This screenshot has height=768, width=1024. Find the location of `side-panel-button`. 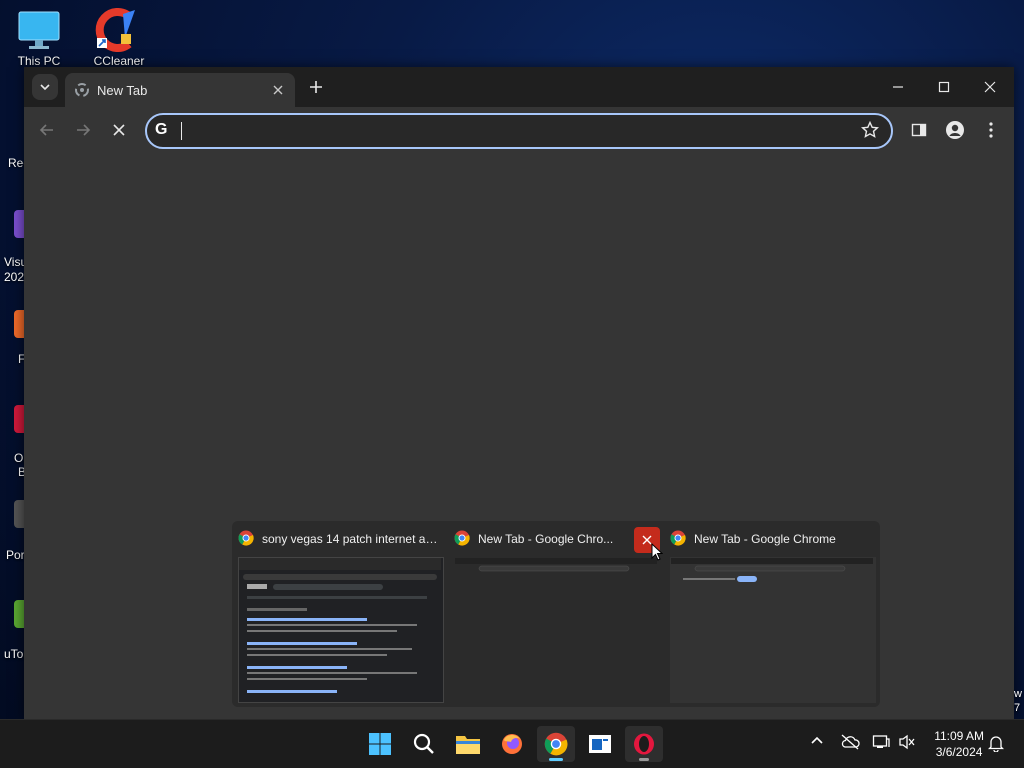

side-panel-button is located at coordinates (919, 130).